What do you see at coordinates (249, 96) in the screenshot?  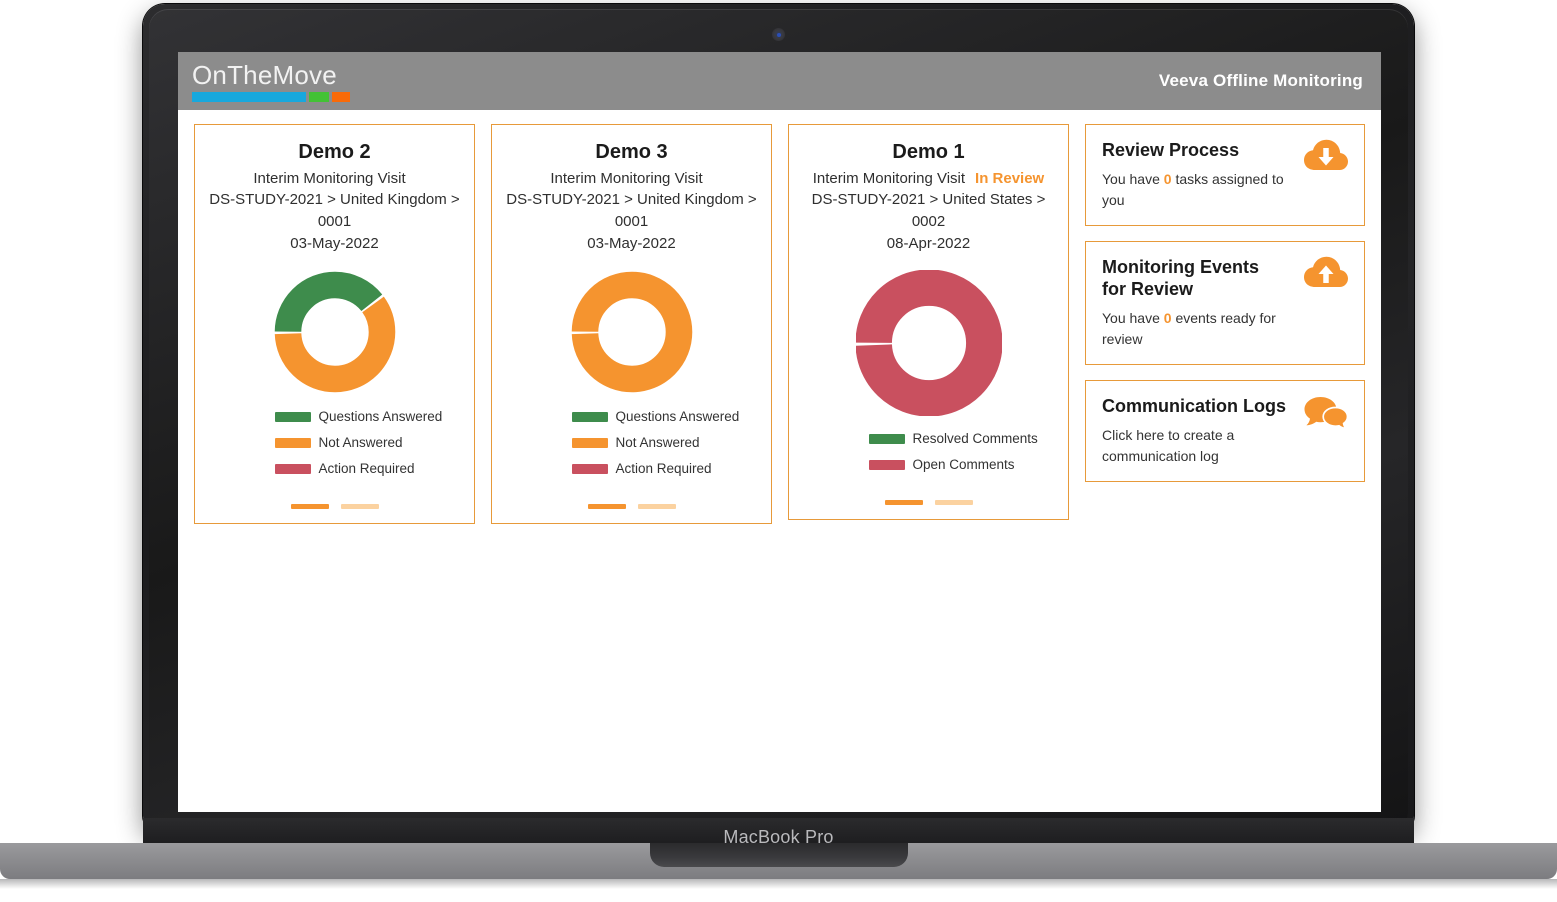 I see `brand-bar-blue` at bounding box center [249, 96].